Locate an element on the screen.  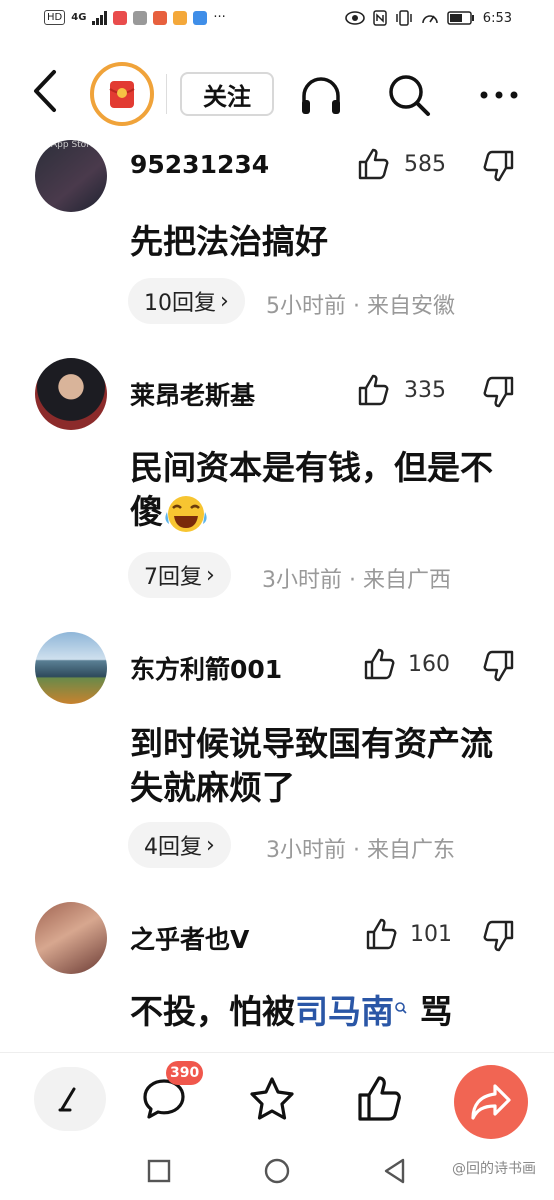
red-envelope-icon is located at coordinates (122, 94).